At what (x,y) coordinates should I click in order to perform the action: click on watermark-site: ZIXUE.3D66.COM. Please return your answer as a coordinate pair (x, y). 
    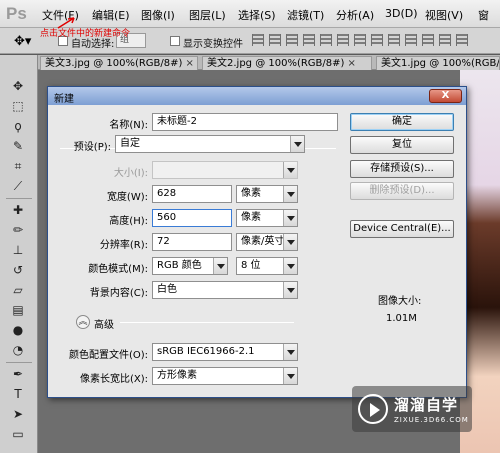
    Looking at the image, I should click on (431, 420).